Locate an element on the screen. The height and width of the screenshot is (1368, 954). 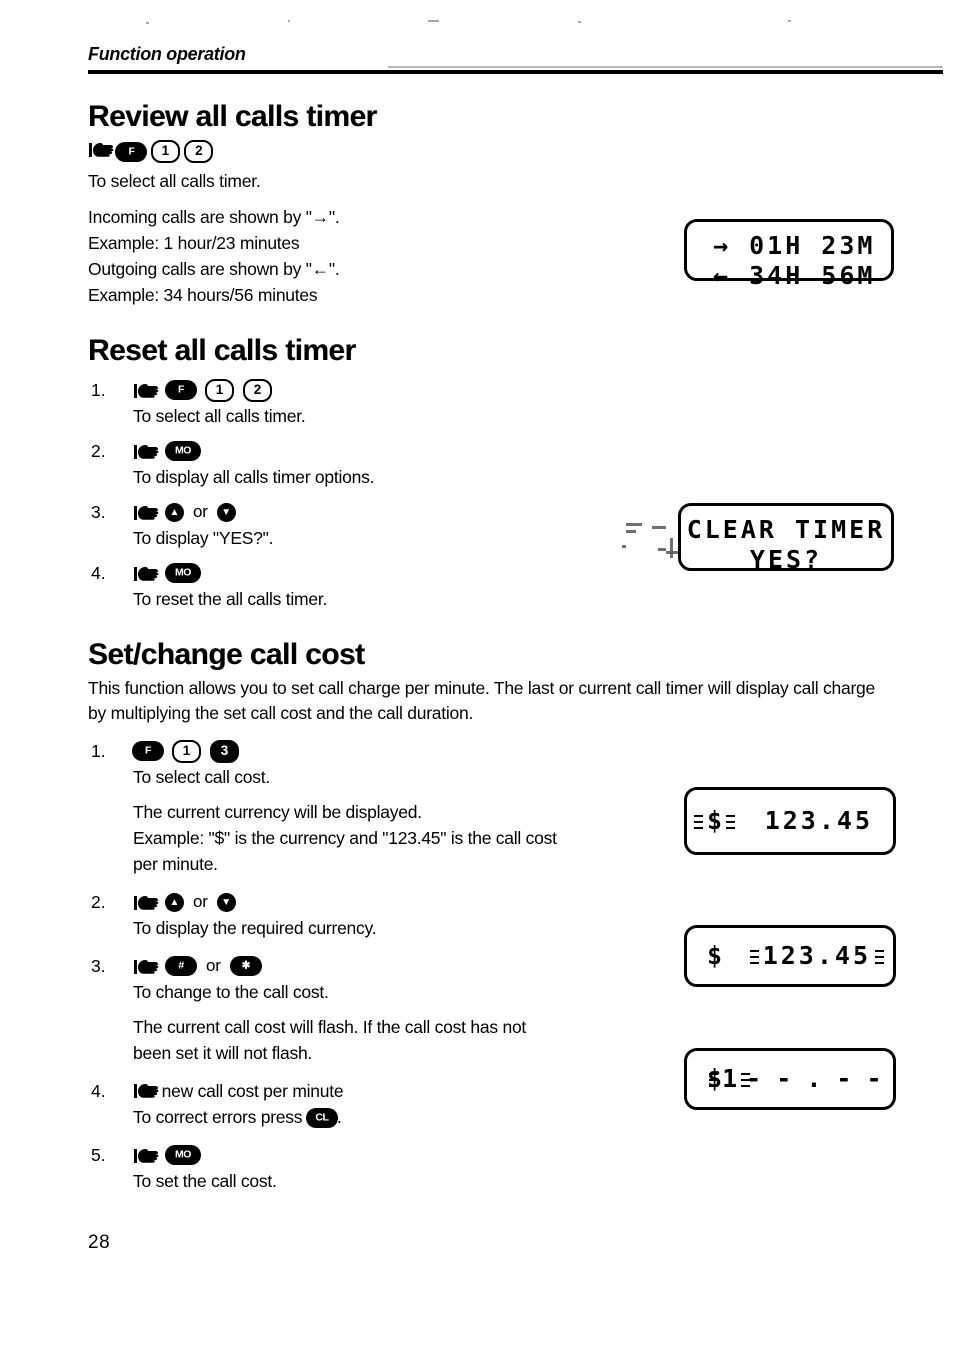
running-header: Function operation is located at coordinates (167, 54).